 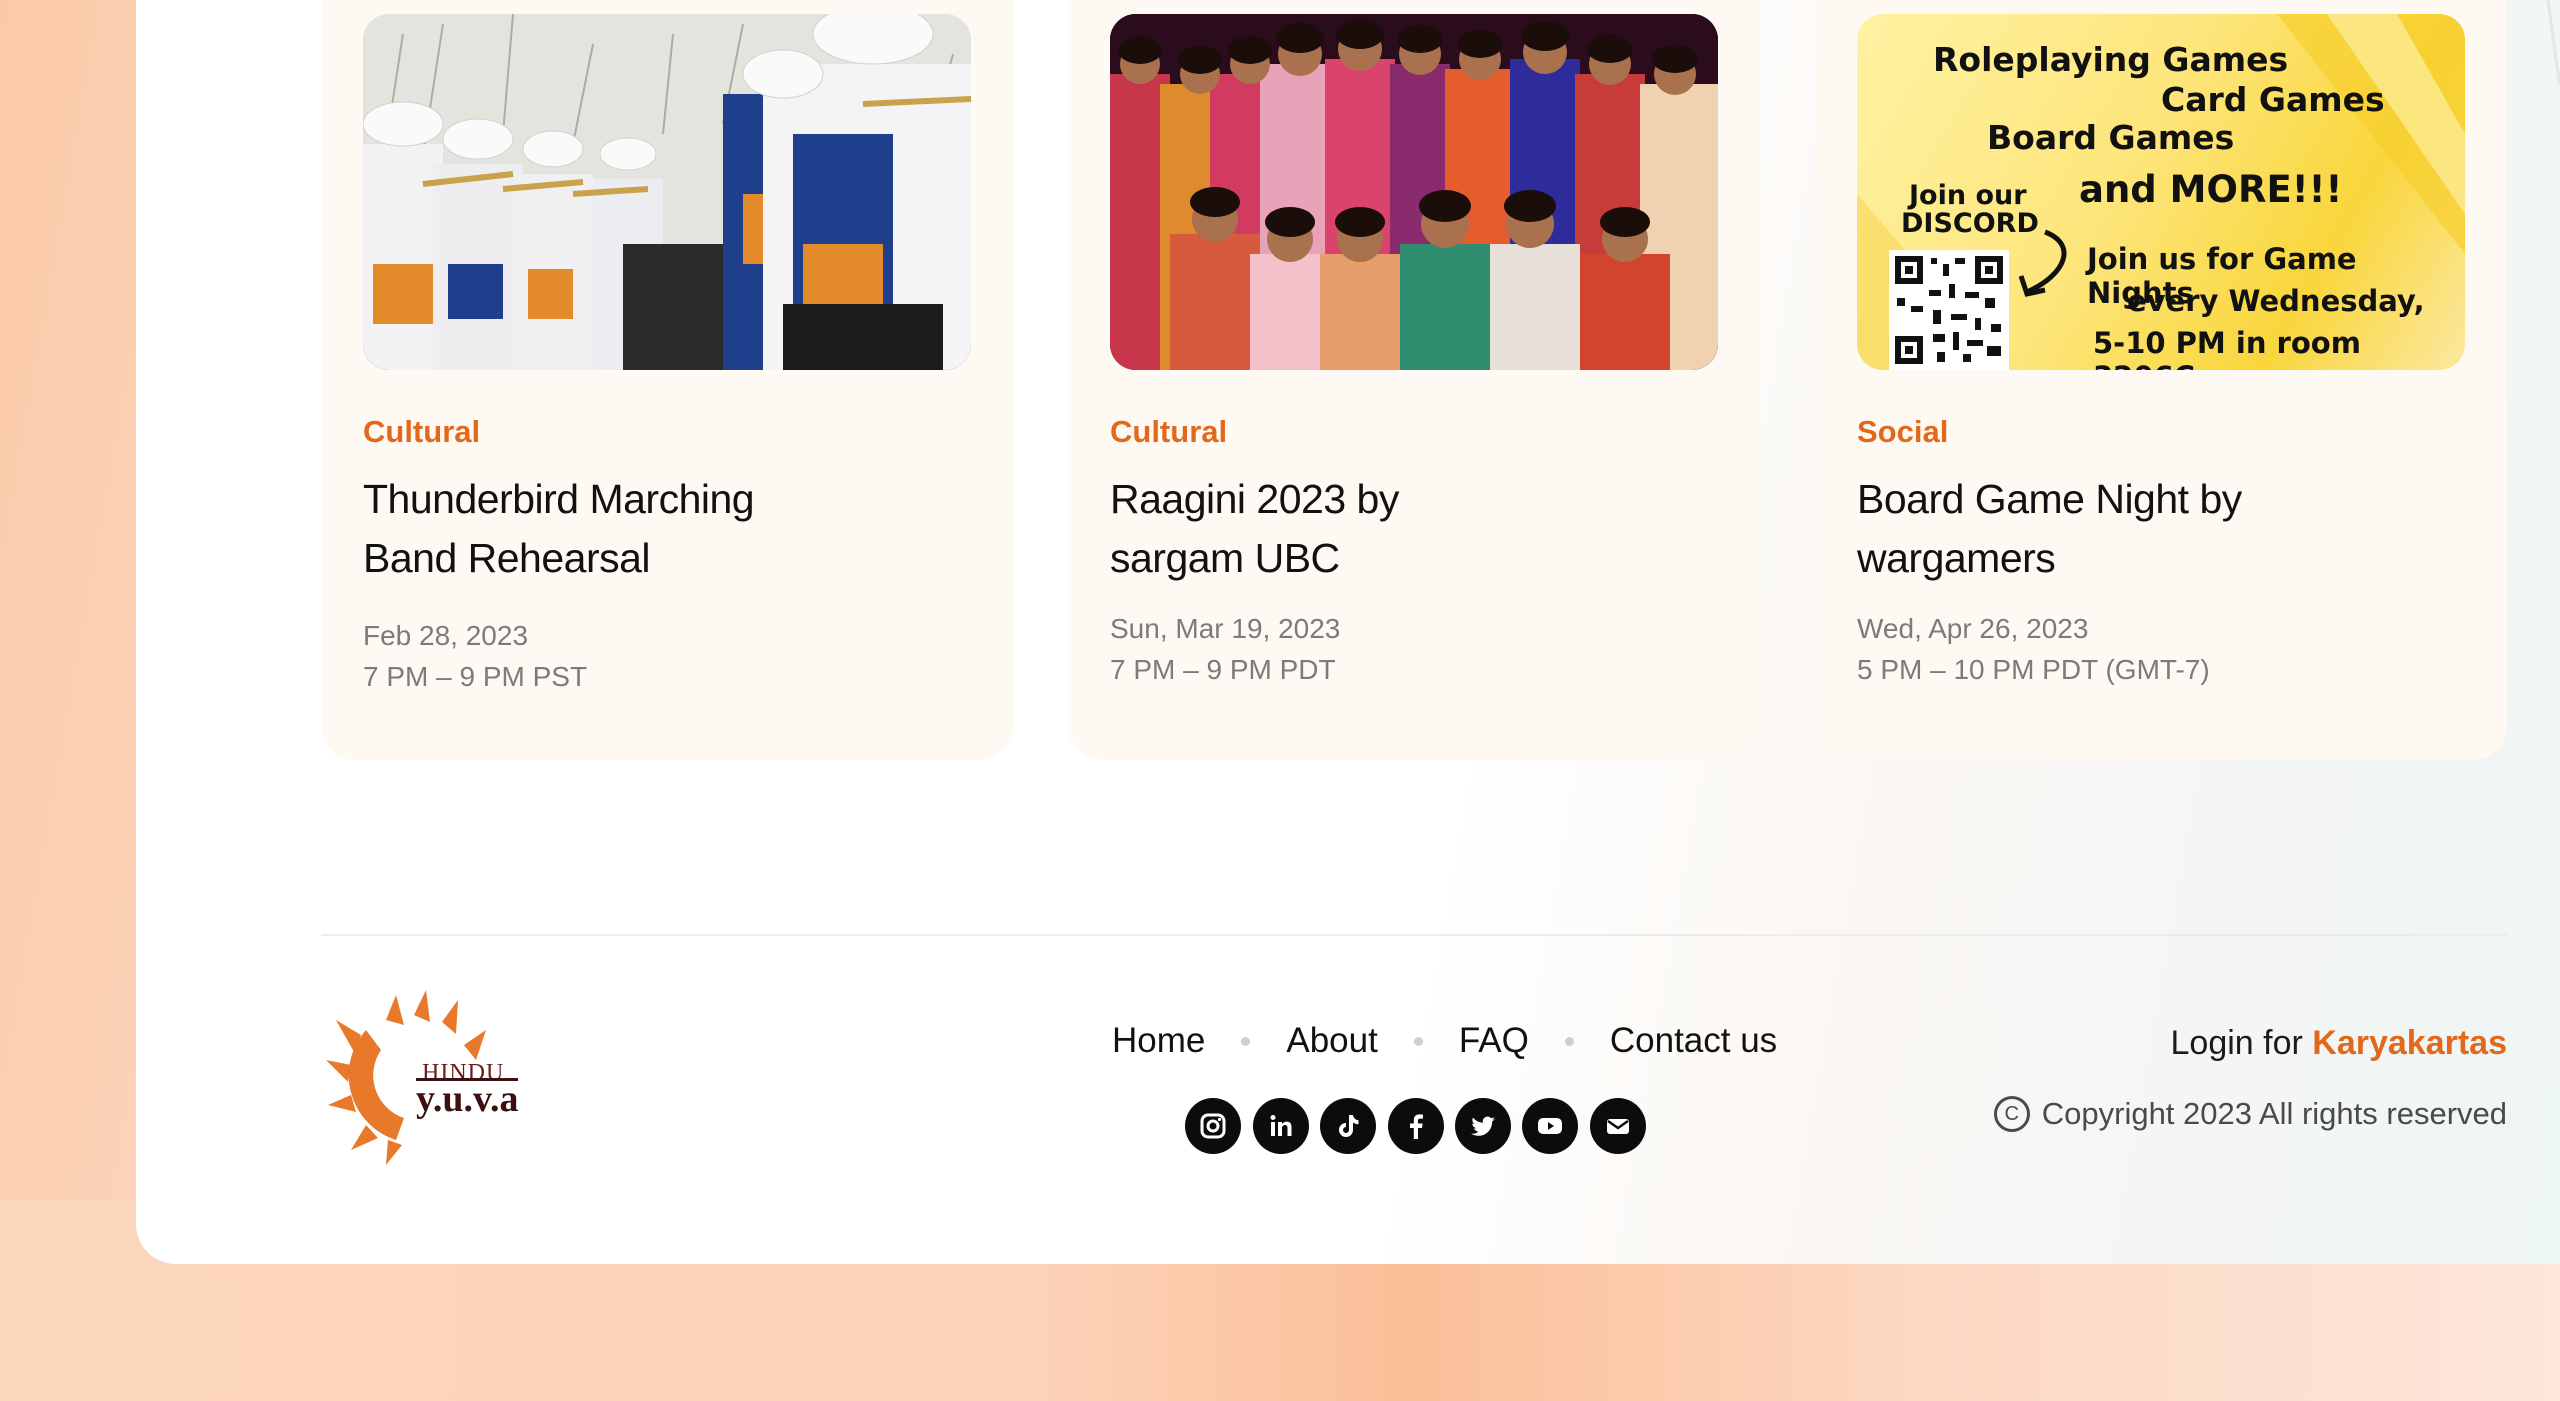 I want to click on event-date: Feb 28, 2023, so click(x=446, y=635).